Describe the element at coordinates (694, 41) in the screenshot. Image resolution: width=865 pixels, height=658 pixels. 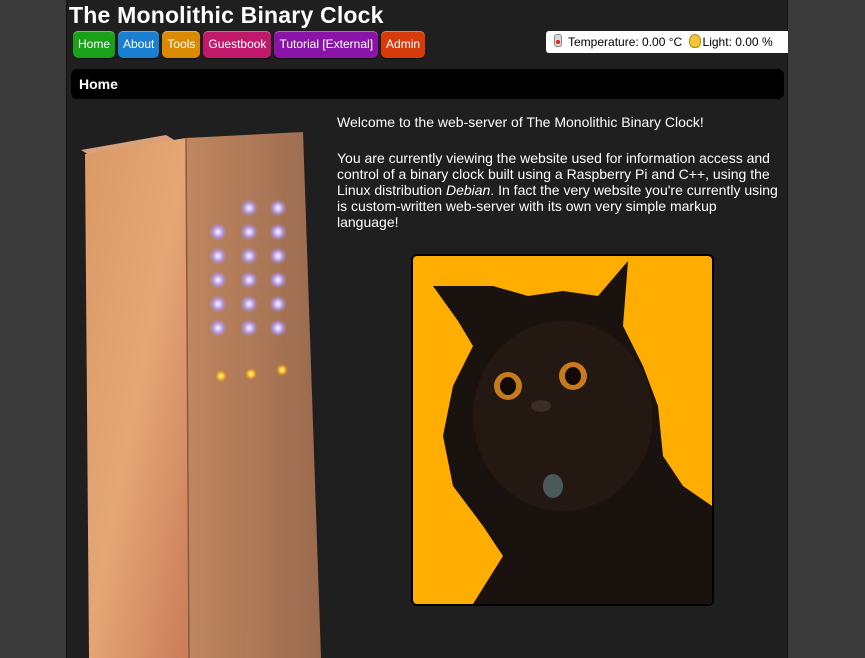
I see `lightbulb-icon` at that location.